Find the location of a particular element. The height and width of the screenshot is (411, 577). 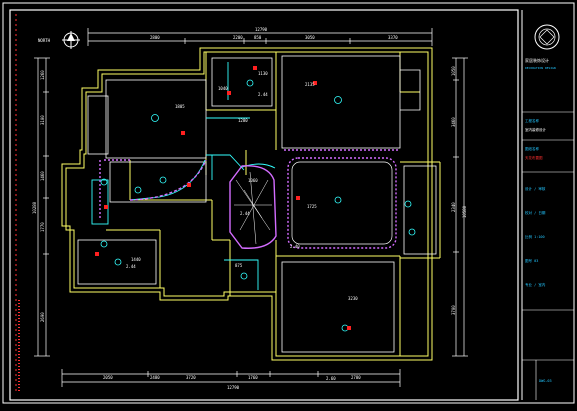

titleblock-drawing-value: 天花布置图 is located at coordinates (534, 157).